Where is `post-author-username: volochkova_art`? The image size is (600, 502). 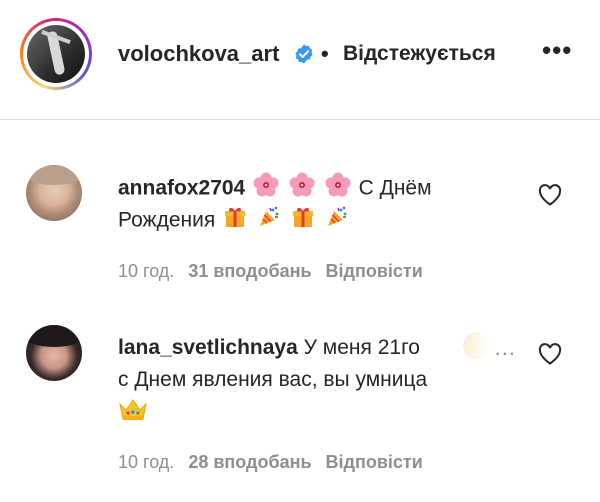 post-author-username: volochkova_art is located at coordinates (198, 54).